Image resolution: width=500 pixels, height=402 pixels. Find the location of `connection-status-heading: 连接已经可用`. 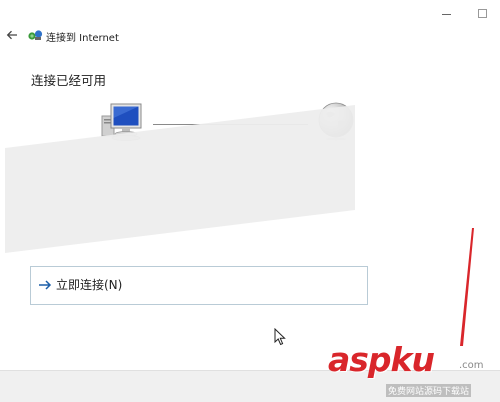

connection-status-heading: 连接已经可用 is located at coordinates (69, 80).